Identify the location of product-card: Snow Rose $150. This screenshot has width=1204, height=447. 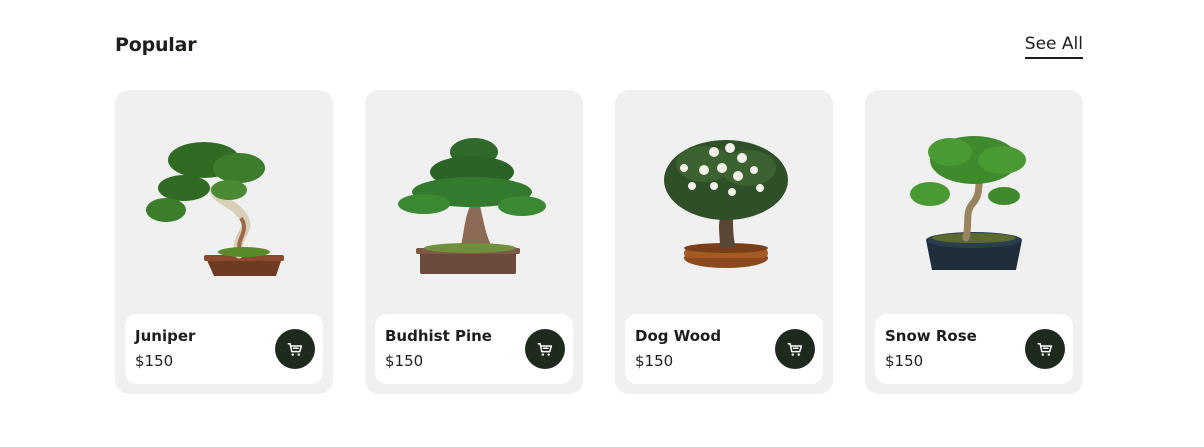
(974, 242).